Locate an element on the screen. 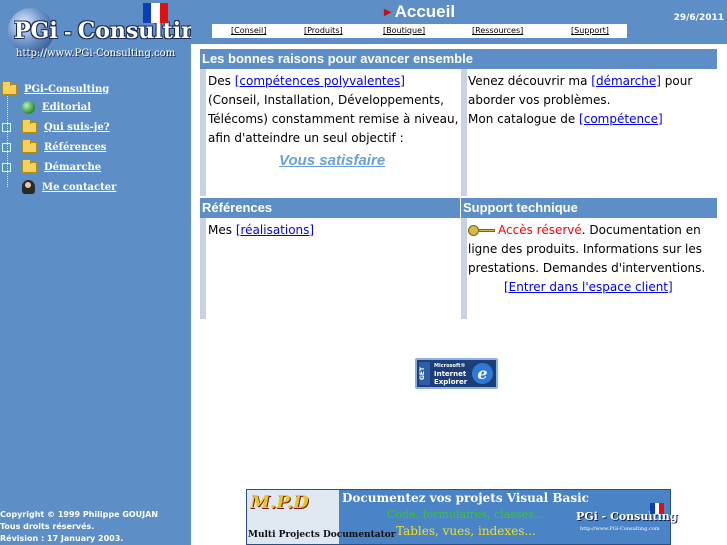 This screenshot has height=545, width=727. competence-link: [compétence] is located at coordinates (621, 119).